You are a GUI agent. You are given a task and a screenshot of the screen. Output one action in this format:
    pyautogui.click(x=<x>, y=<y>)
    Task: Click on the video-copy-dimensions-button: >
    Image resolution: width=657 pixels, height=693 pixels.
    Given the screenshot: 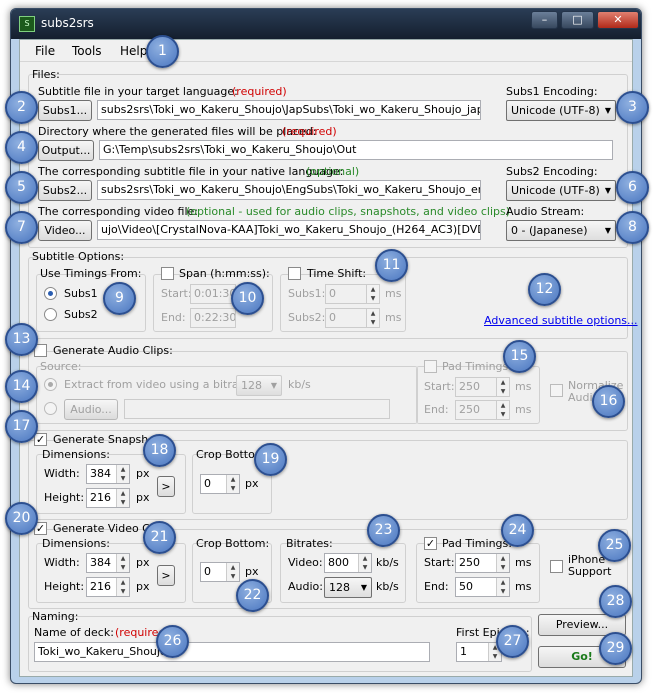 What is the action you would take?
    pyautogui.click(x=166, y=575)
    